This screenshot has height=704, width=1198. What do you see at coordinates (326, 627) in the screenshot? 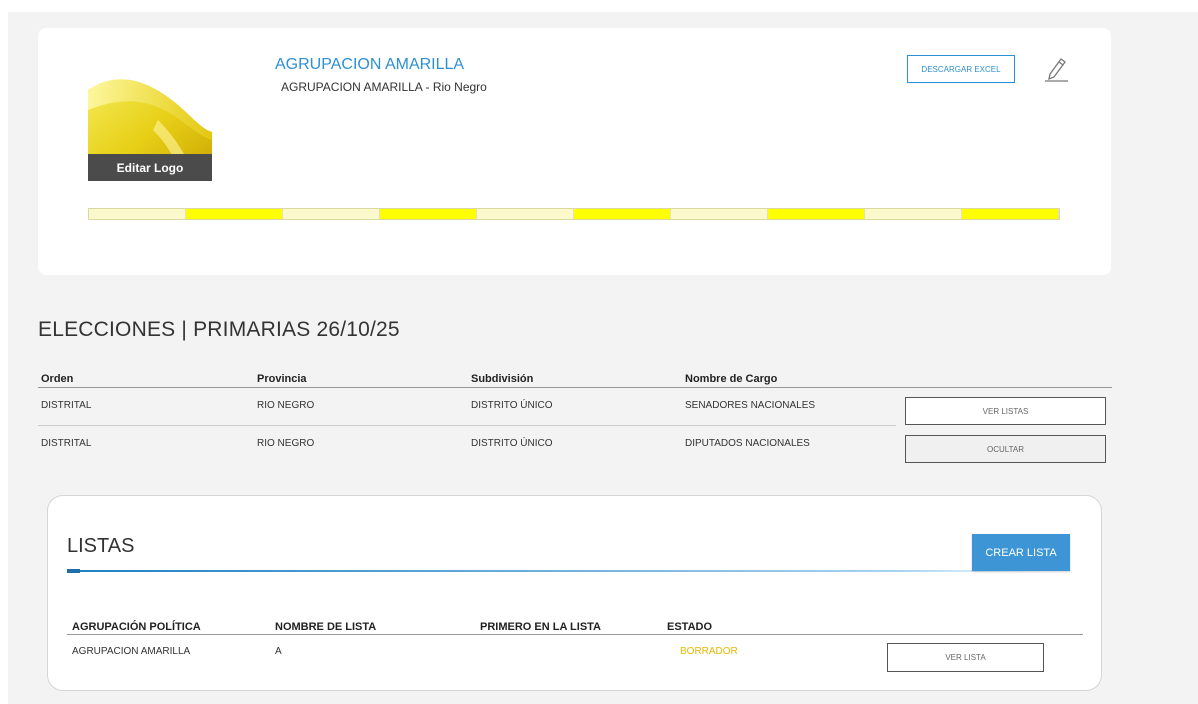
I see `col-nombre-lista: NOMBRE DE LISTA` at bounding box center [326, 627].